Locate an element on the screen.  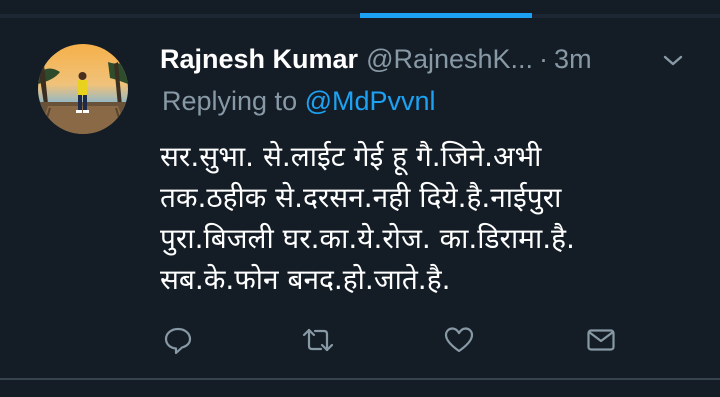
avatar is located at coordinates (83, 89).